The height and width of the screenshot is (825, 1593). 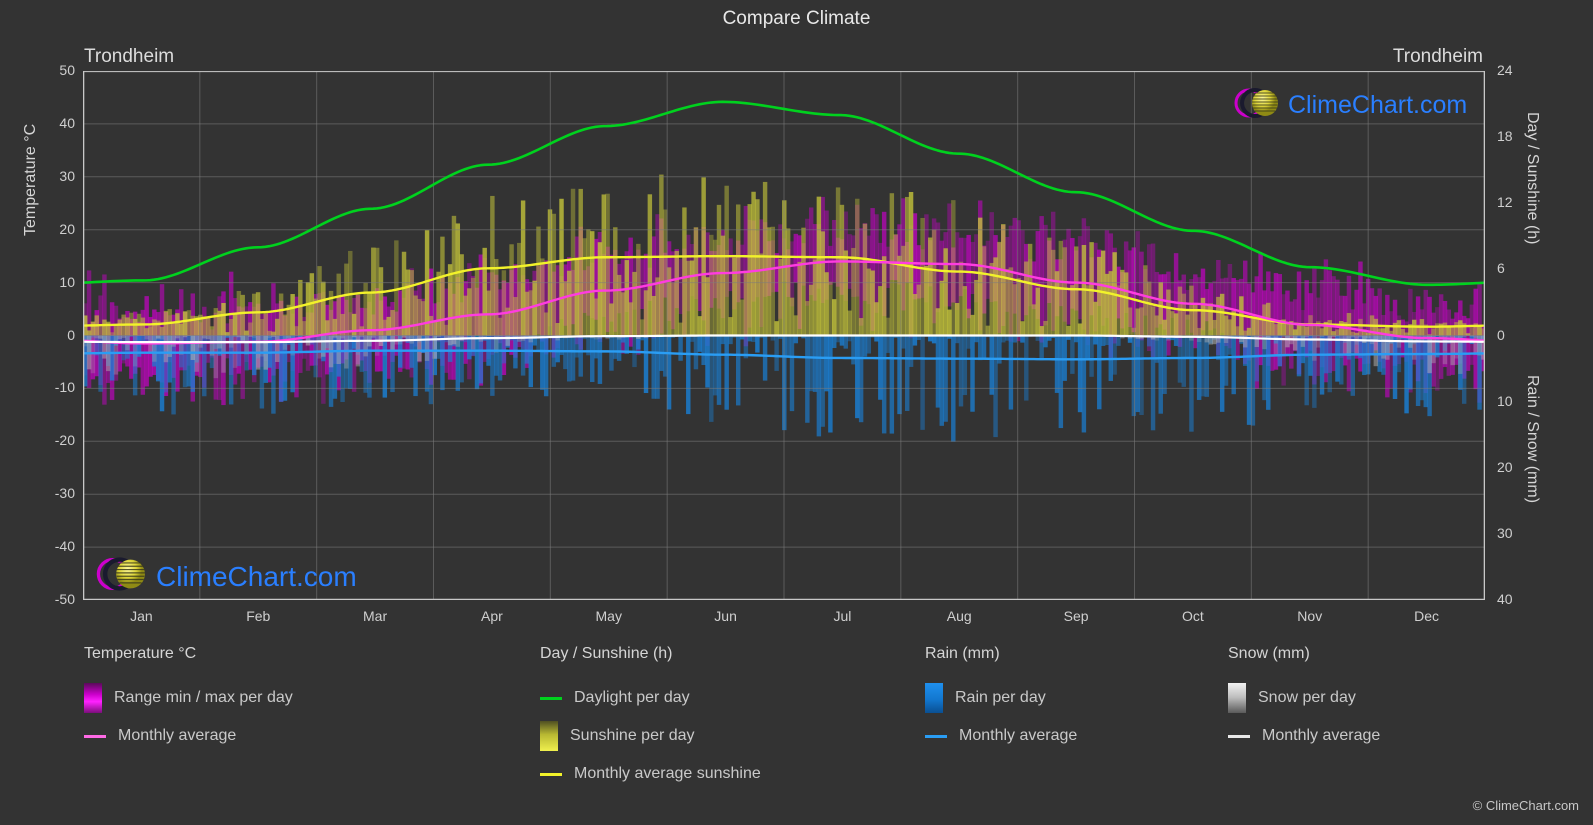 What do you see at coordinates (258, 616) in the screenshot?
I see `x-tick-feb: Feb` at bounding box center [258, 616].